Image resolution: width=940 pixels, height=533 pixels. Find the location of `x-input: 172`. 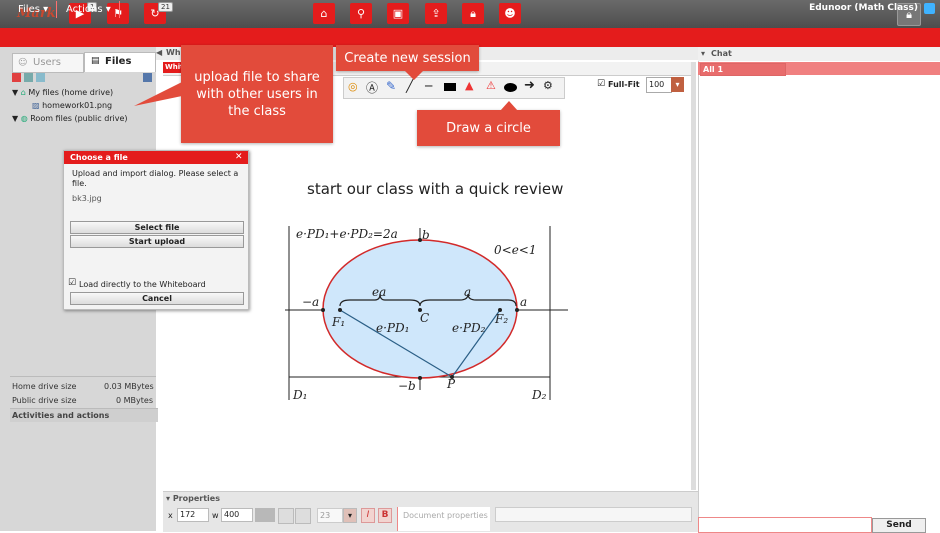

x-input: 172 is located at coordinates (193, 515).